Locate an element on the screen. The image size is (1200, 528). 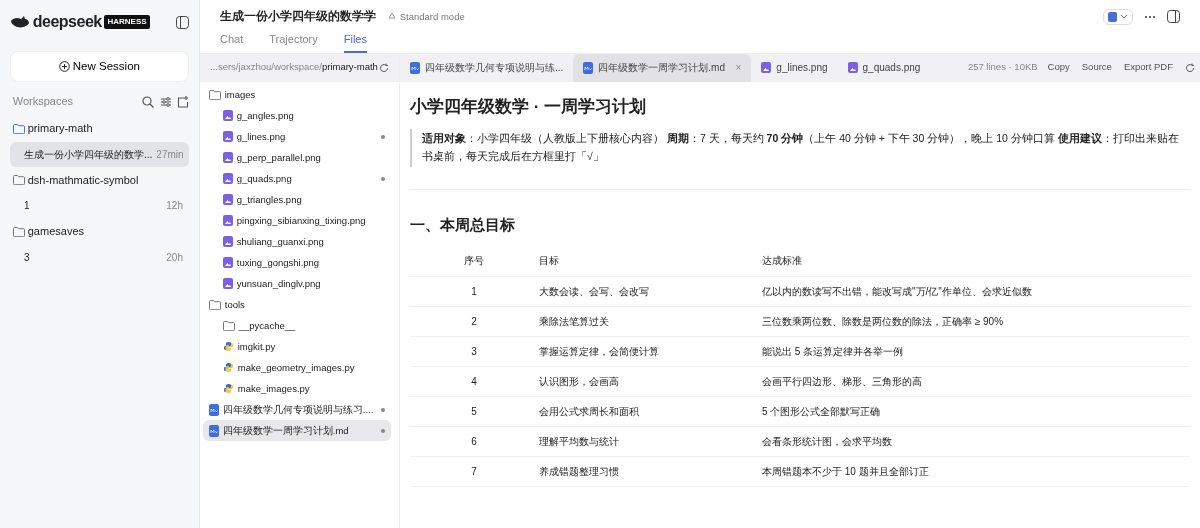
file-item: g_quads.png is located at coordinates (296, 179).